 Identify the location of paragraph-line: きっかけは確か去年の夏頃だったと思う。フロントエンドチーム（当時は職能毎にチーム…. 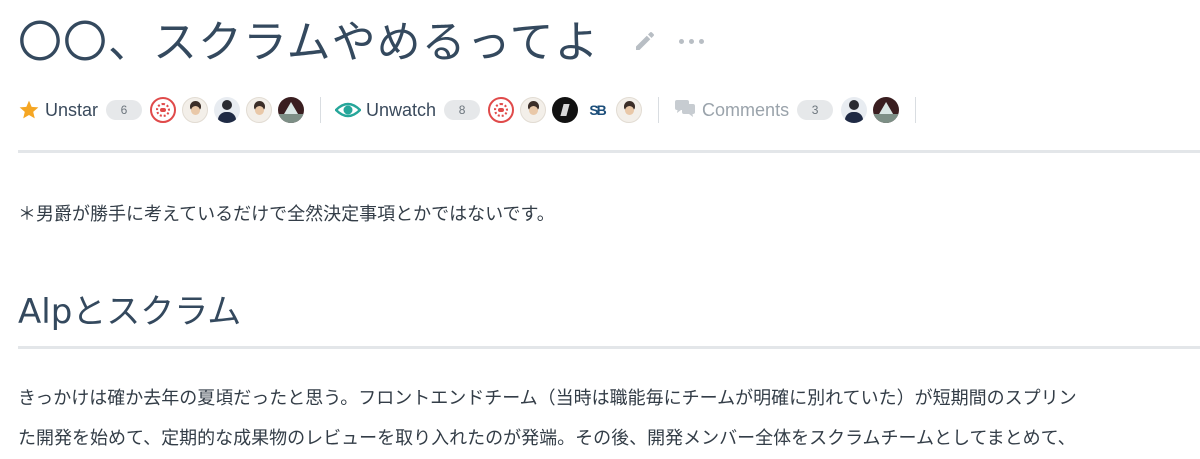
(547, 398).